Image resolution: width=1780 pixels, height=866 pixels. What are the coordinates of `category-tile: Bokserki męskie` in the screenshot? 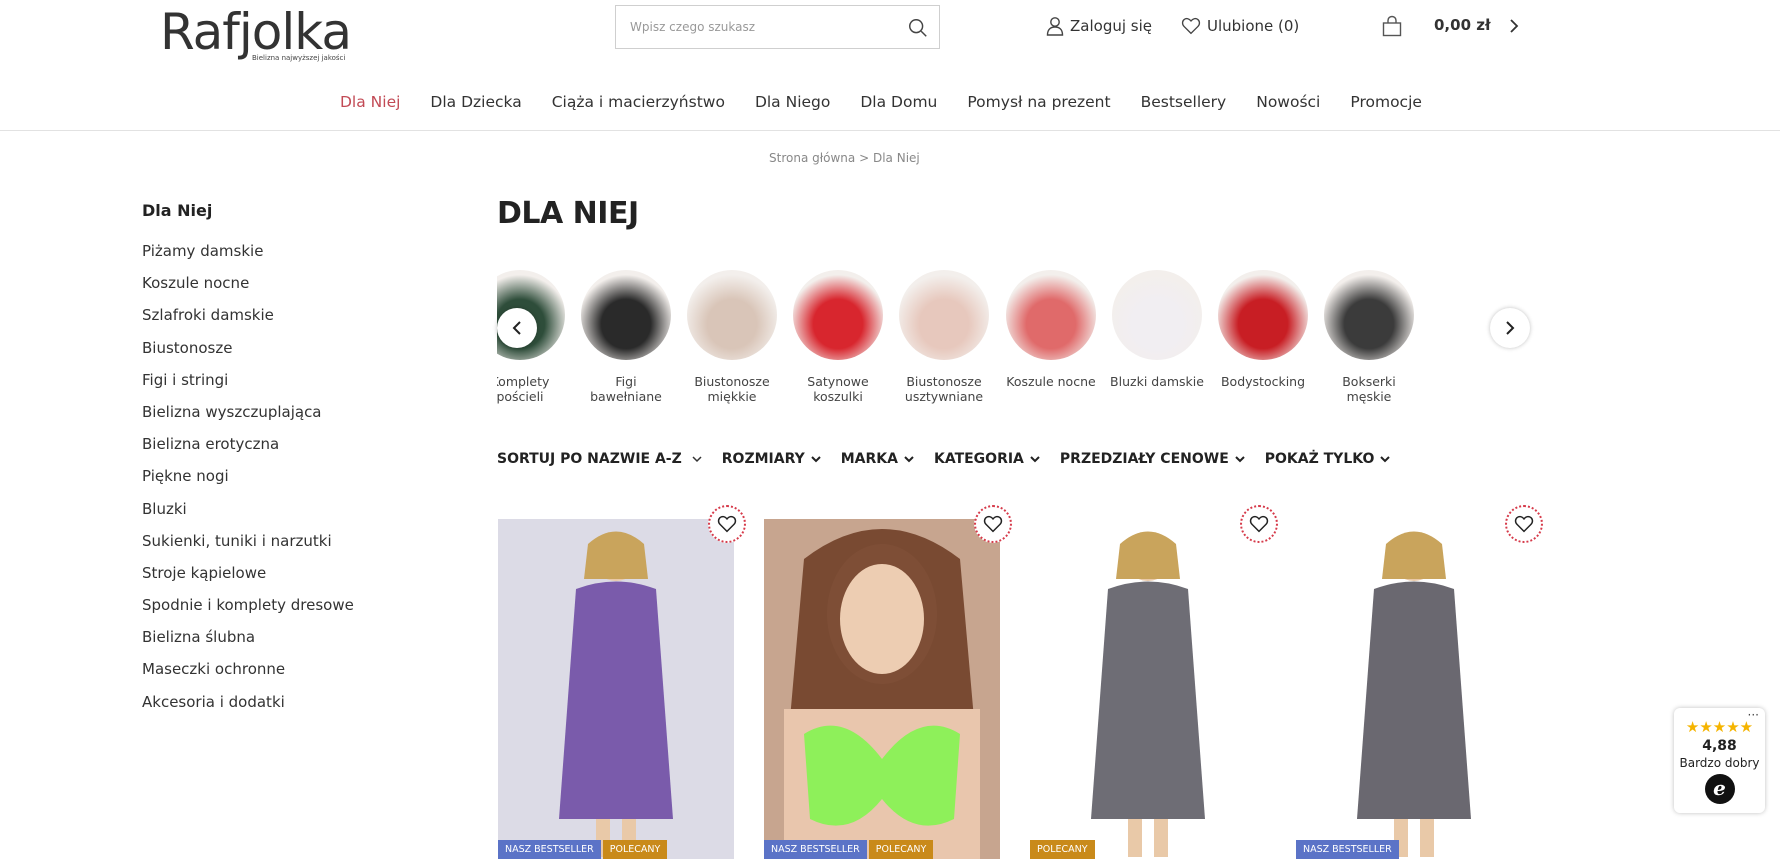 It's located at (1369, 336).